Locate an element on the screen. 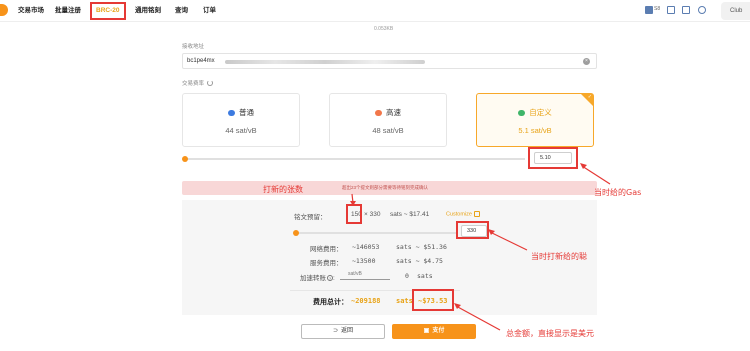  count-annotation: 打新的张数 is located at coordinates (283, 189).